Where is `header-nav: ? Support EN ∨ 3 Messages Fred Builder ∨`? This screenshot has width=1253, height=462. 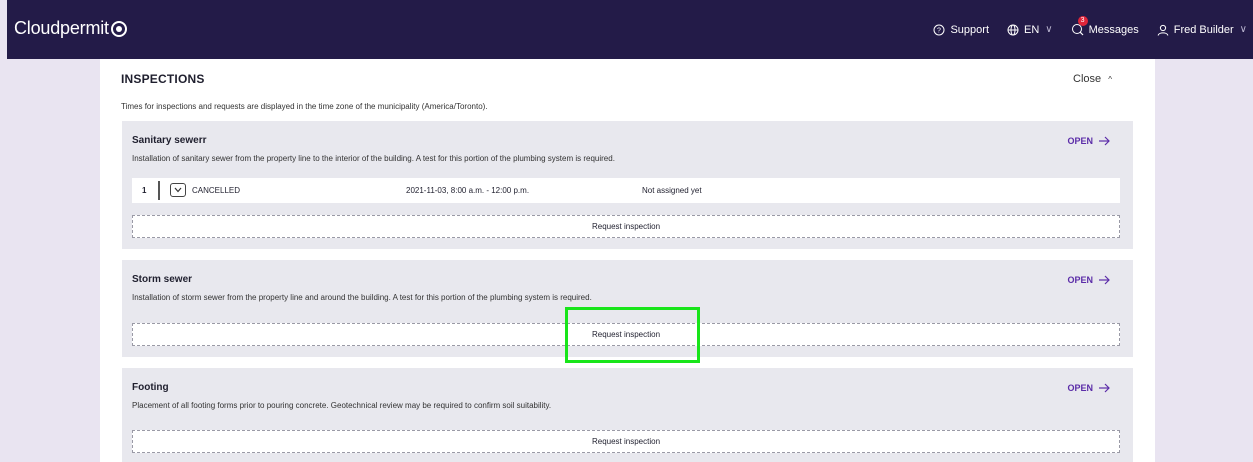 header-nav: ? Support EN ∨ 3 Messages Fred Builder ∨ is located at coordinates (1093, 29).